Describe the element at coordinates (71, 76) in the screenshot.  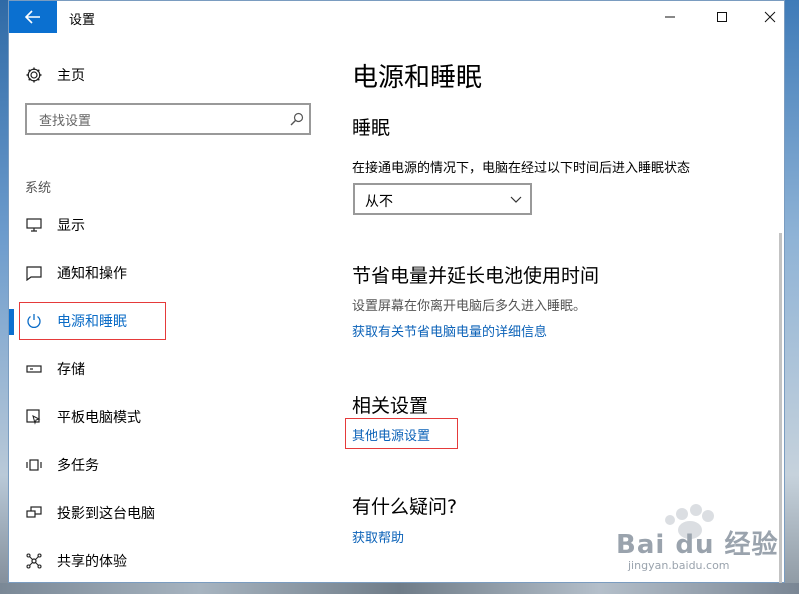
I see `sidebar-home-label: 主页` at that location.